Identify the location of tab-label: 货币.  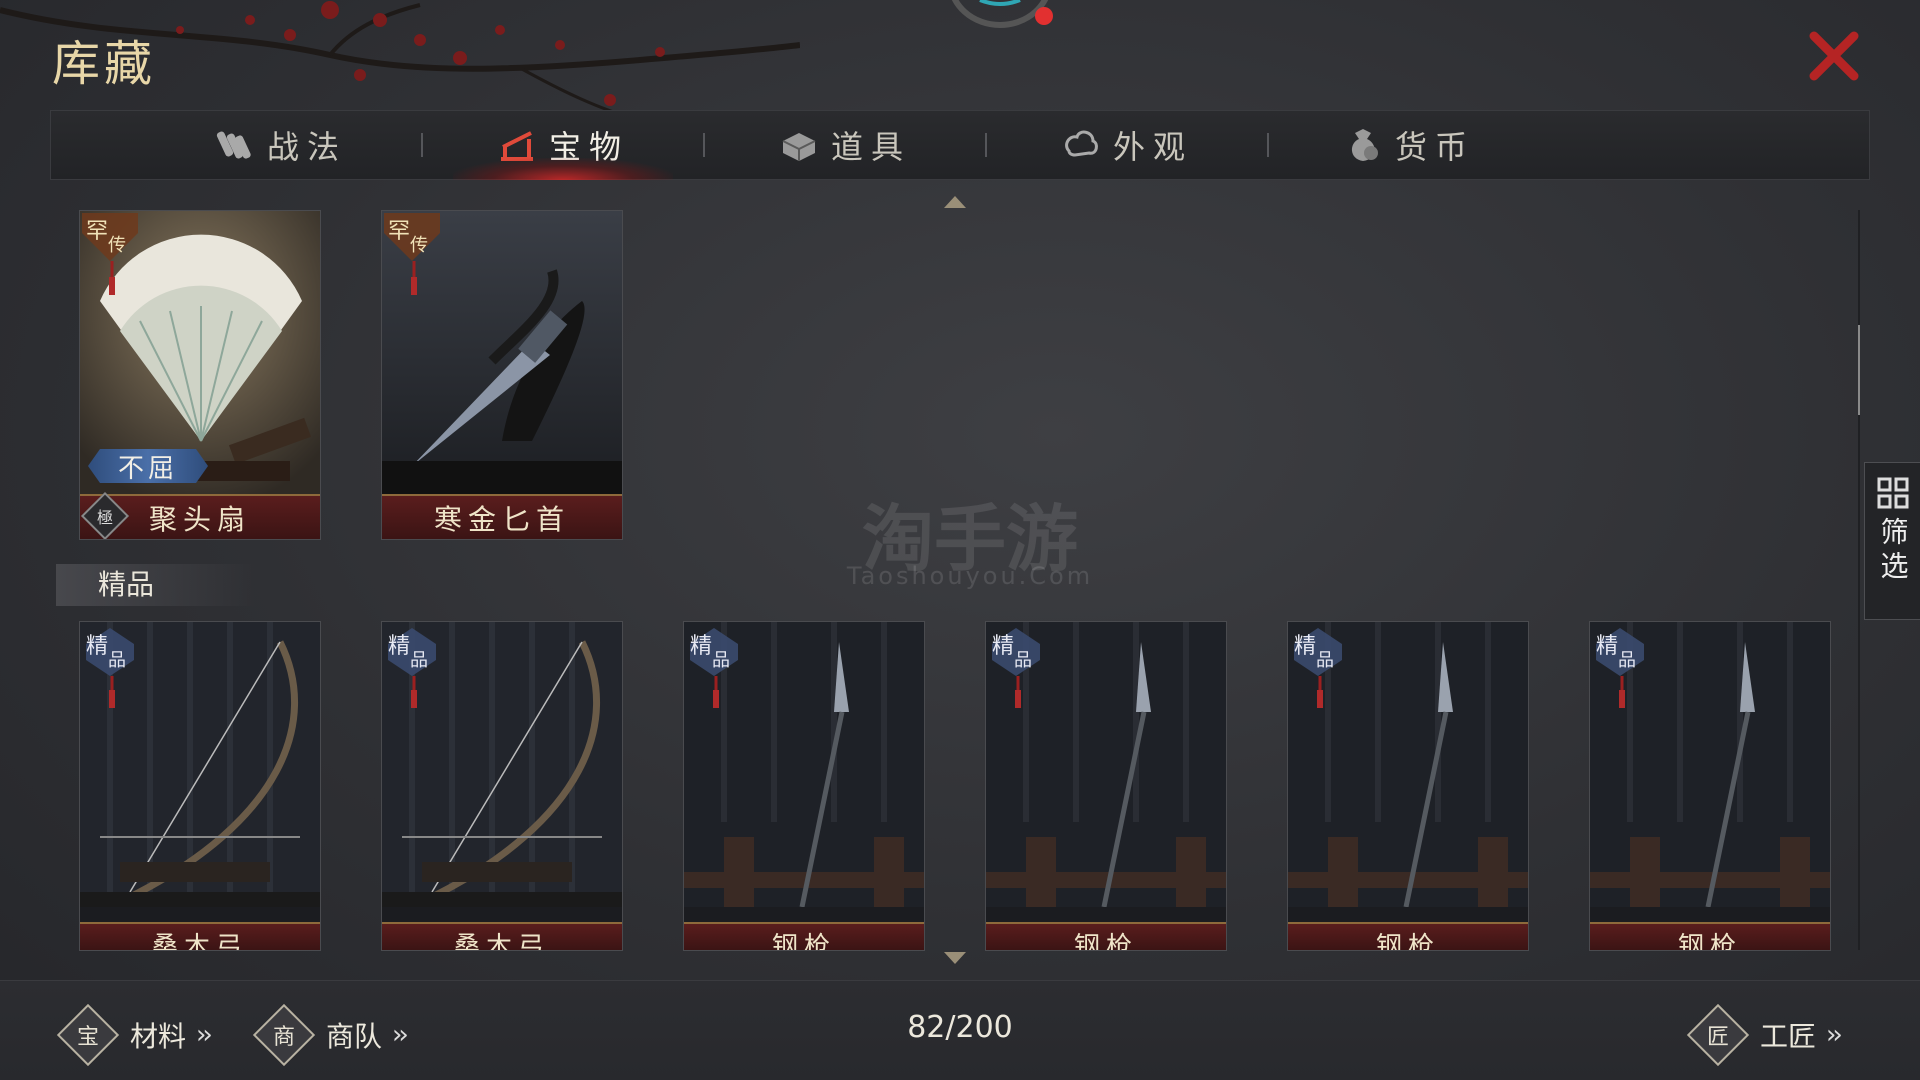
(1434, 147).